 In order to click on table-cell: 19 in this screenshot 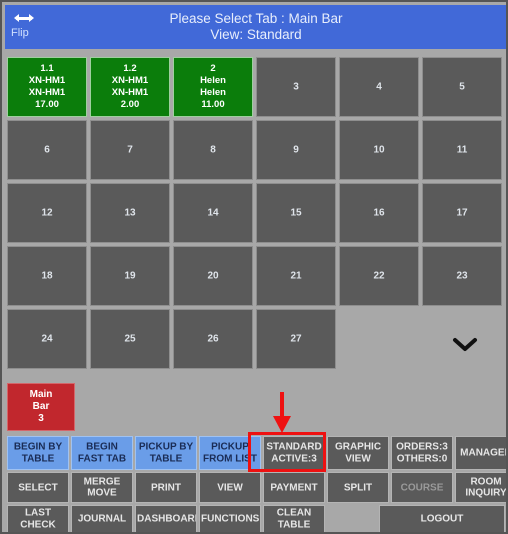, I will do `click(130, 276)`.